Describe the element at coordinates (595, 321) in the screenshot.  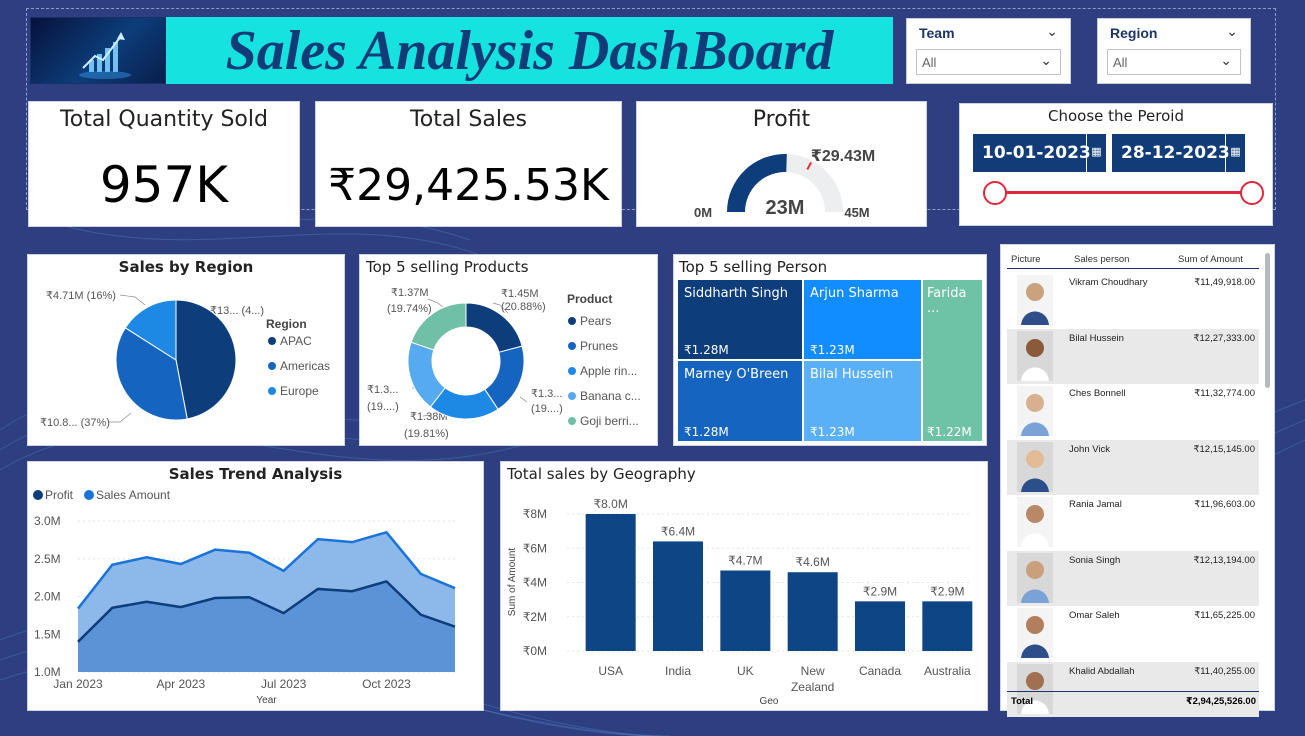
I see `legend-label: Pears` at that location.